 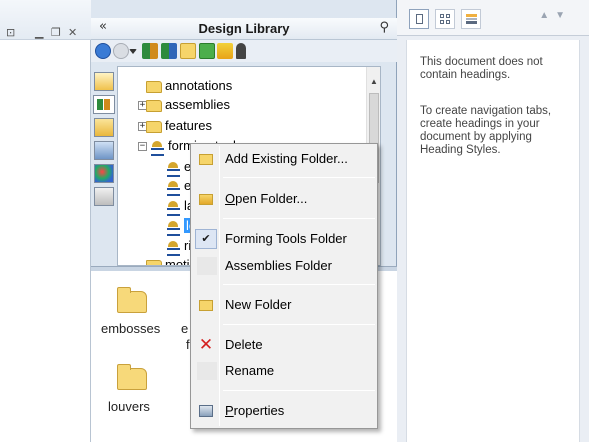 What do you see at coordinates (230, 198) in the screenshot?
I see `menu-open-folder-mnemonic: O` at bounding box center [230, 198].